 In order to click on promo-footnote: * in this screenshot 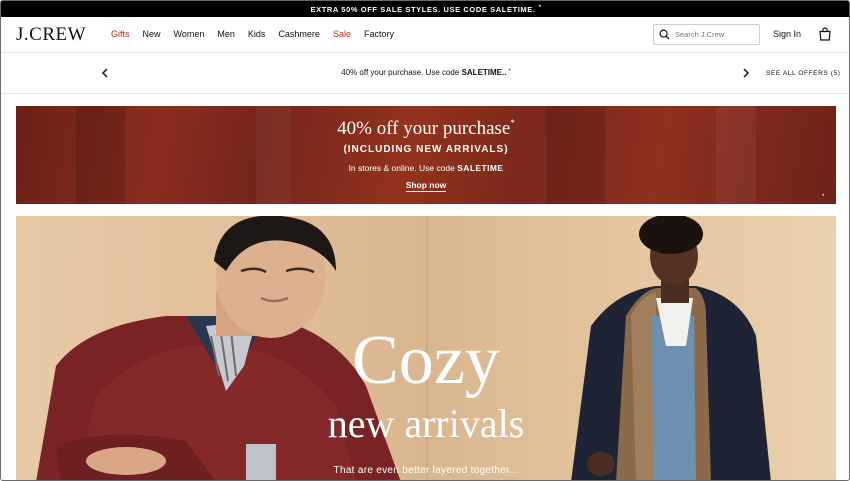, I will do `click(823, 197)`.